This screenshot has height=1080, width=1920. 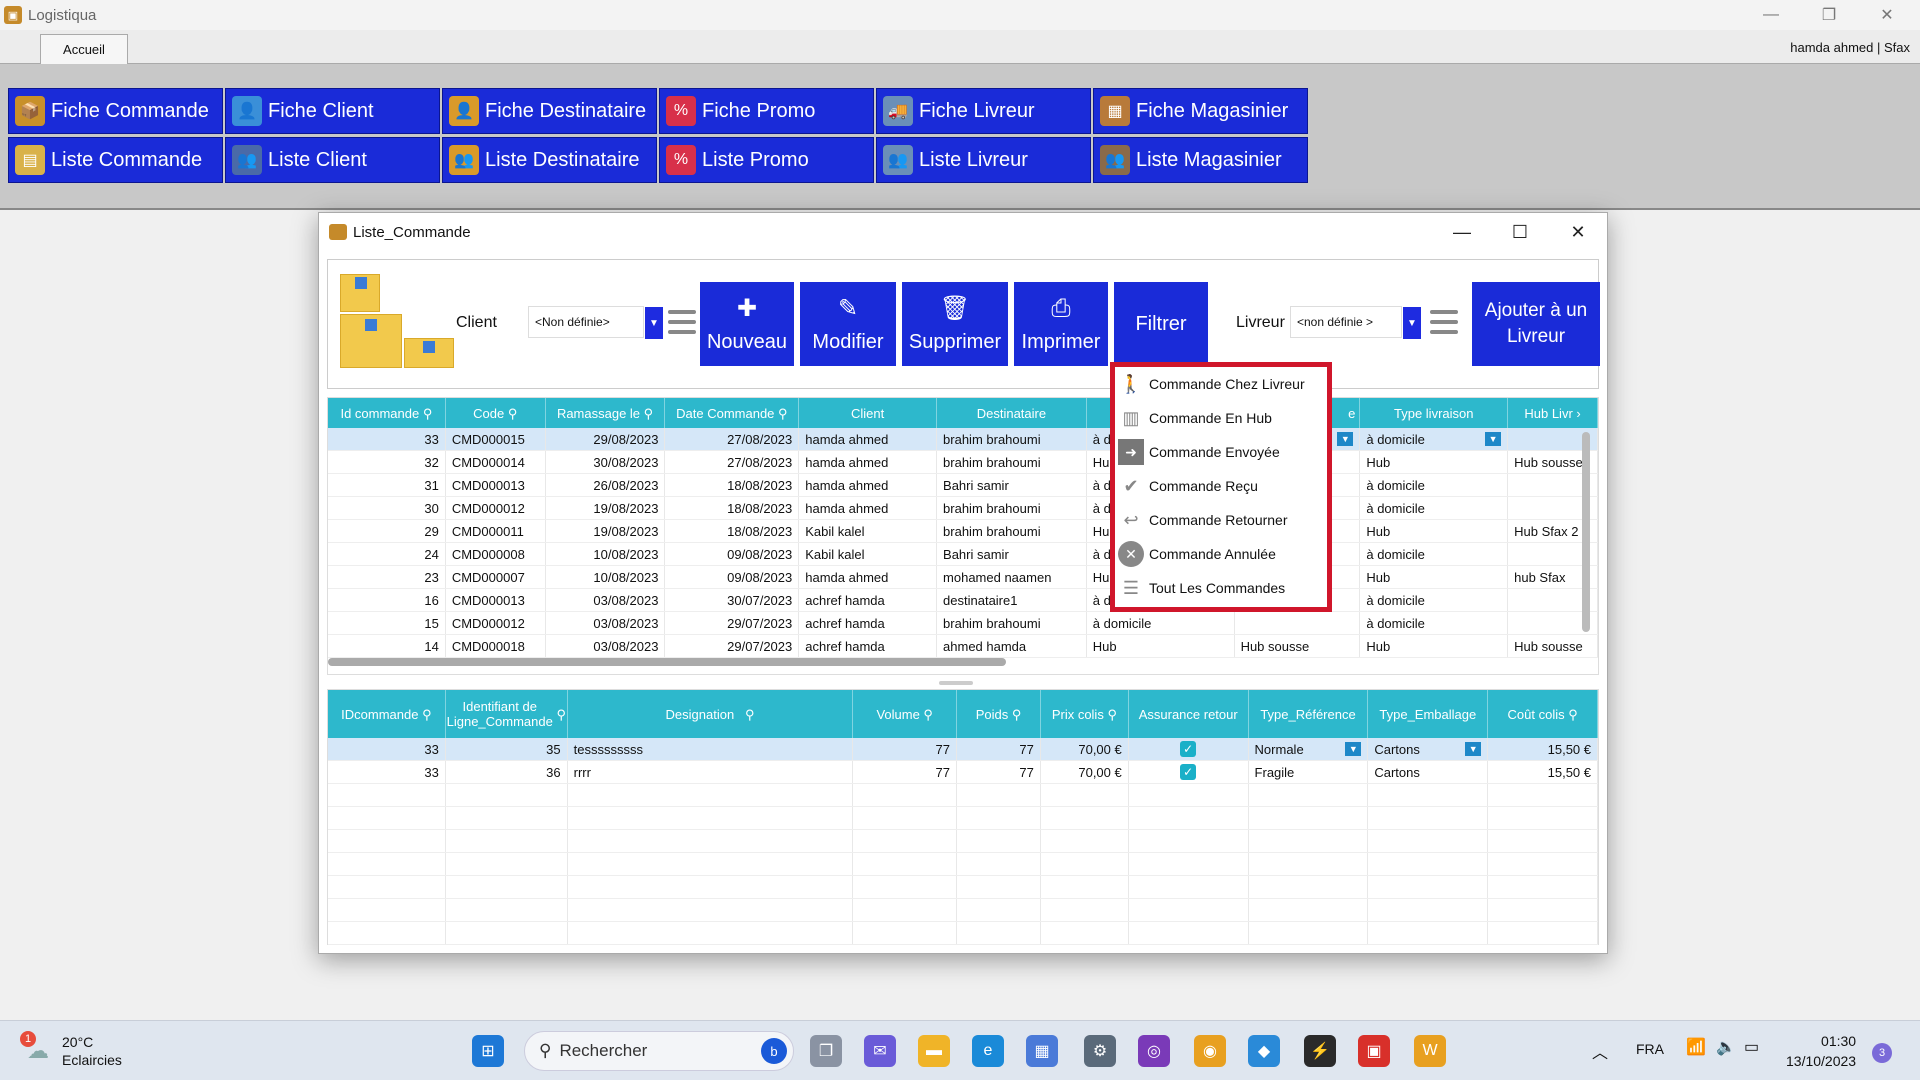 What do you see at coordinates (1221, 520) in the screenshot?
I see `filter-retourner: ↩ Commande Retourner` at bounding box center [1221, 520].